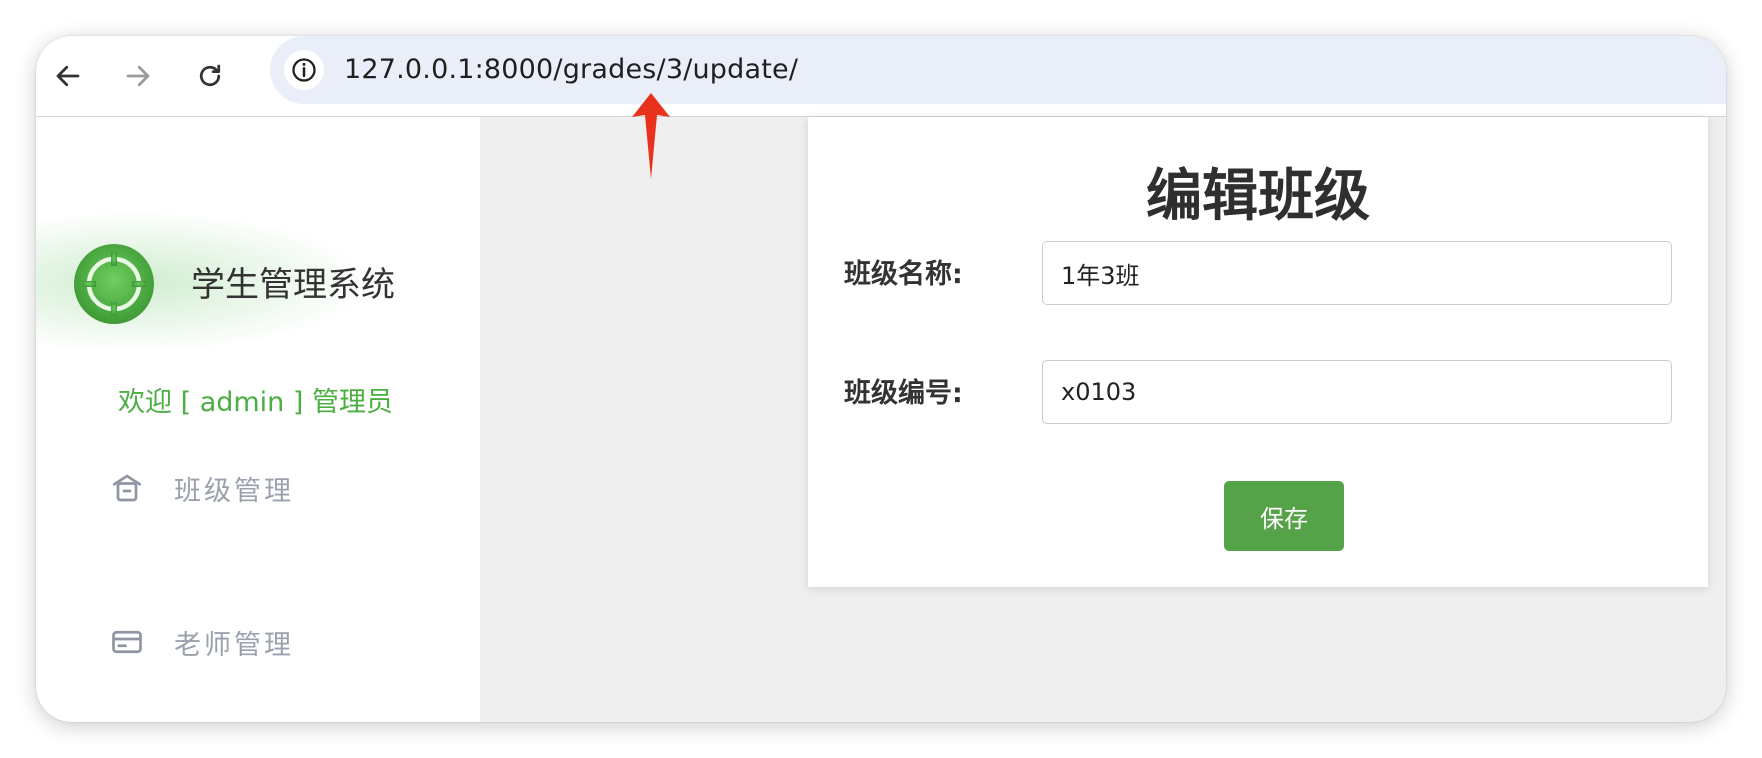 Image resolution: width=1762 pixels, height=758 pixels. I want to click on save-button: 保存, so click(1284, 516).